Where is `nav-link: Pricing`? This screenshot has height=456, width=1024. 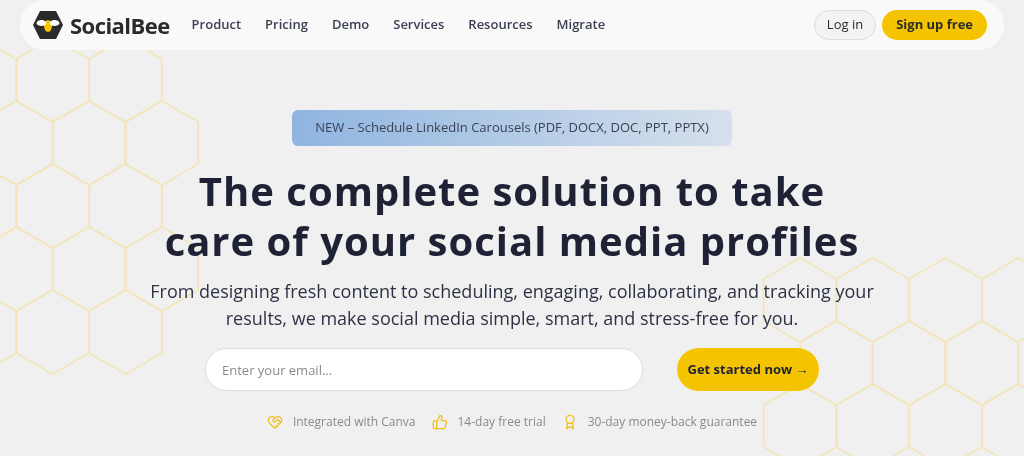 nav-link: Pricing is located at coordinates (286, 25).